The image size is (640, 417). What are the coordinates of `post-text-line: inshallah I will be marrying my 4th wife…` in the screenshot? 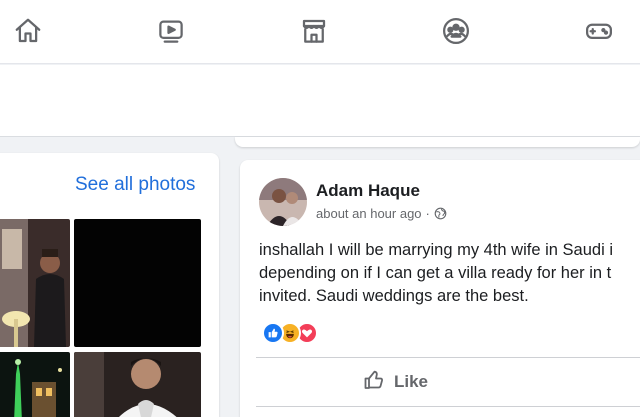 It's located at (436, 250).